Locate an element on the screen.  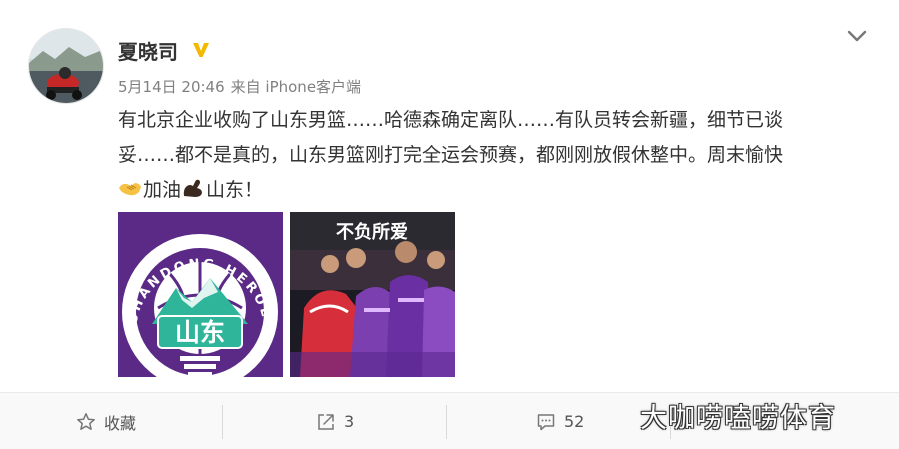
share-icon is located at coordinates (326, 421).